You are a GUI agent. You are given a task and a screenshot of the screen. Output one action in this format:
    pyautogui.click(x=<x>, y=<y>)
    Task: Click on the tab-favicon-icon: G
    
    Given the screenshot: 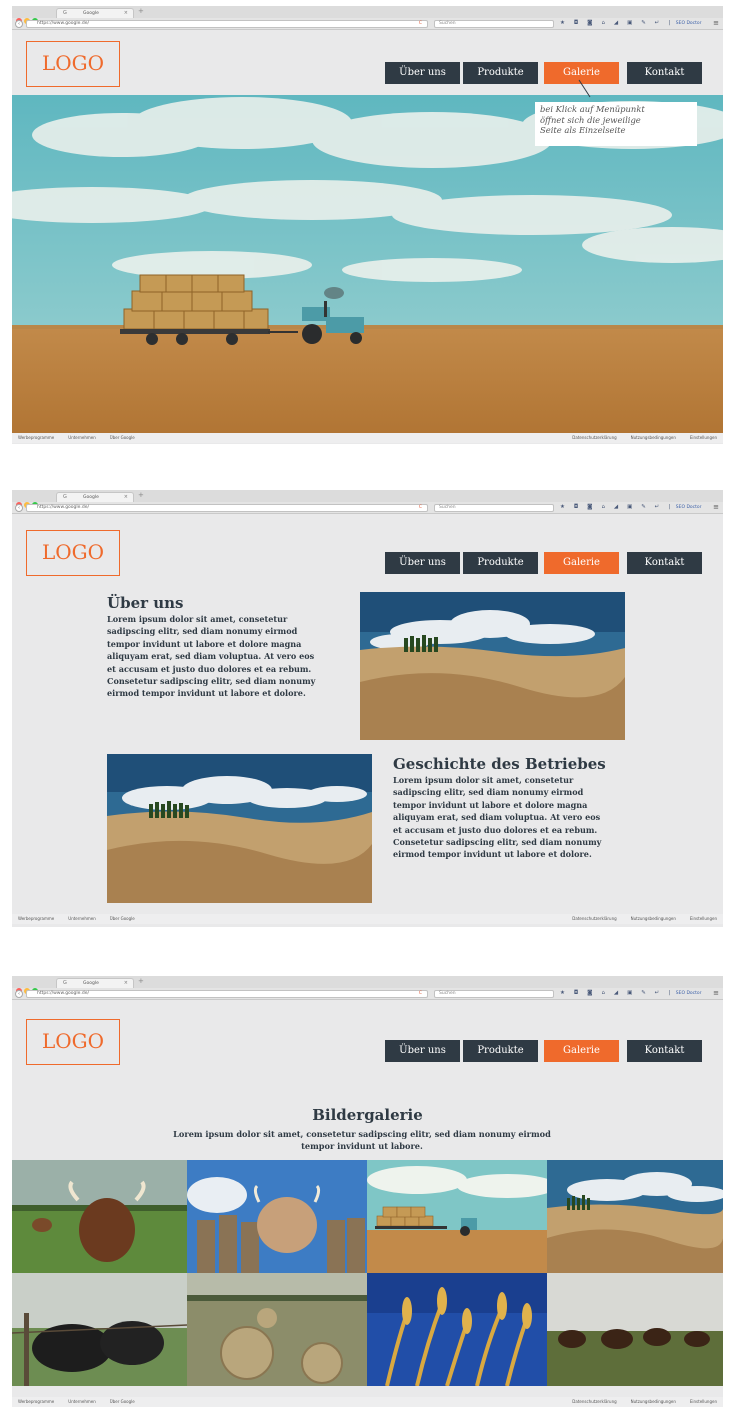 What is the action you would take?
    pyautogui.click(x=65, y=13)
    